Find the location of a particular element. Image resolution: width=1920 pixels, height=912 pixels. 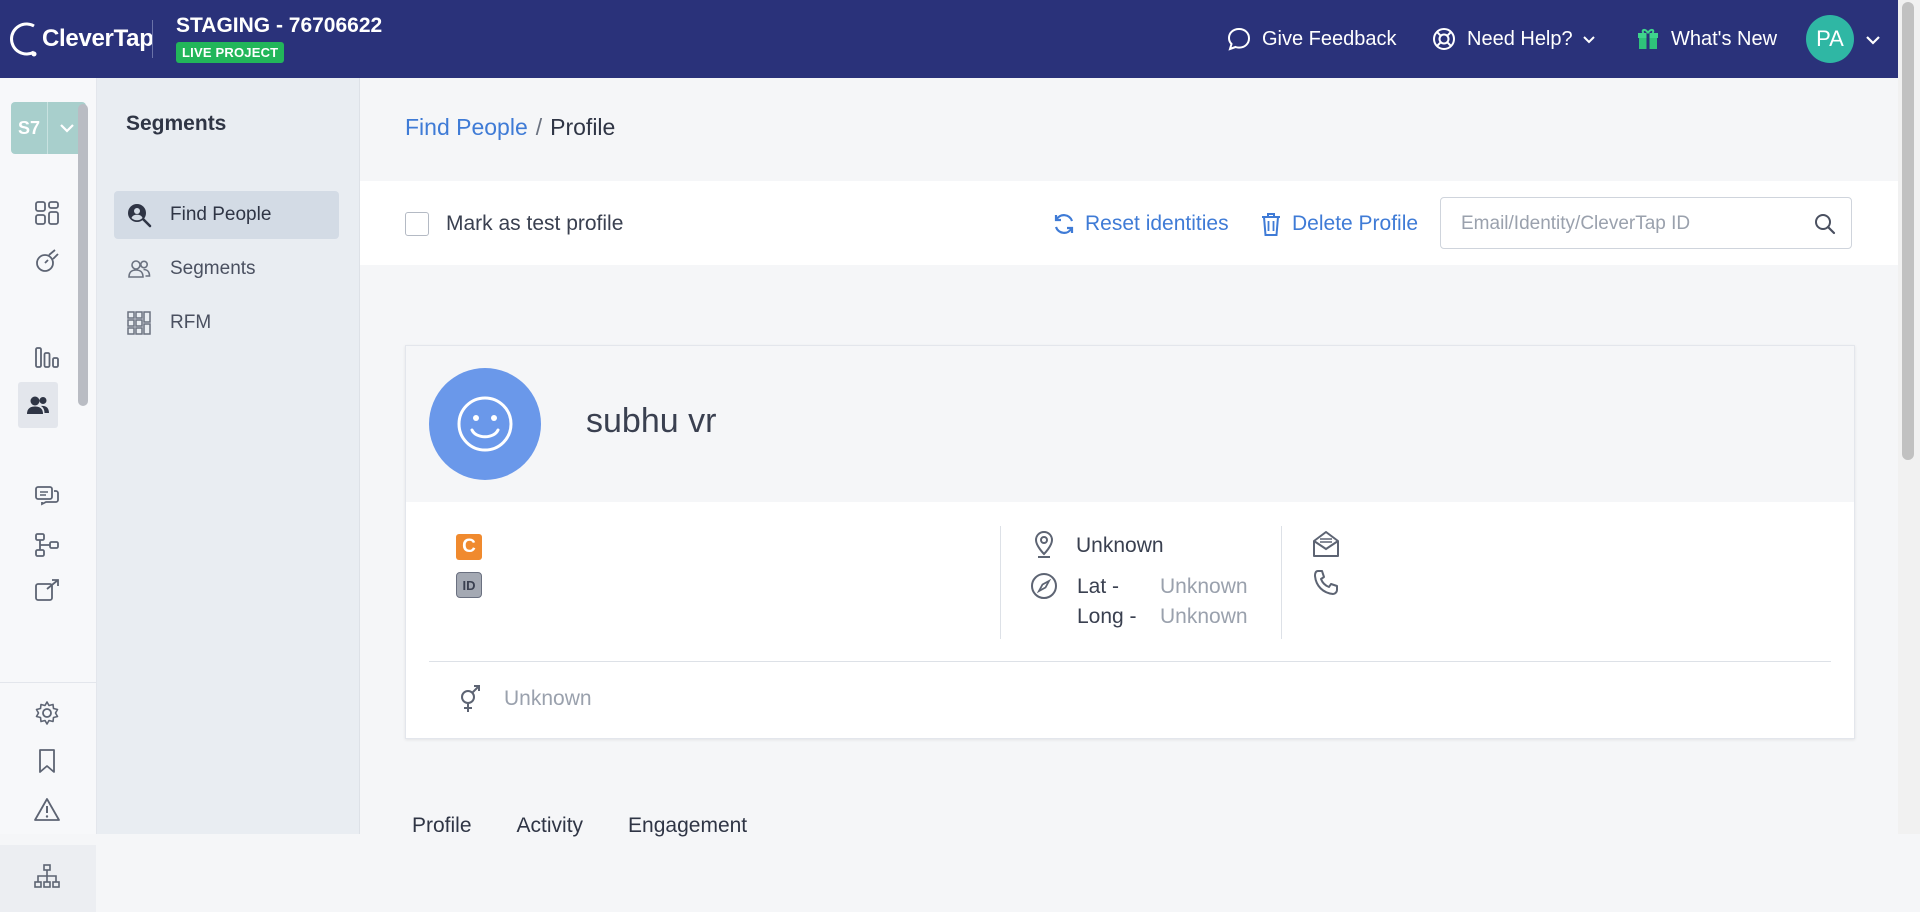

plug-icon is located at coordinates (47, 260).